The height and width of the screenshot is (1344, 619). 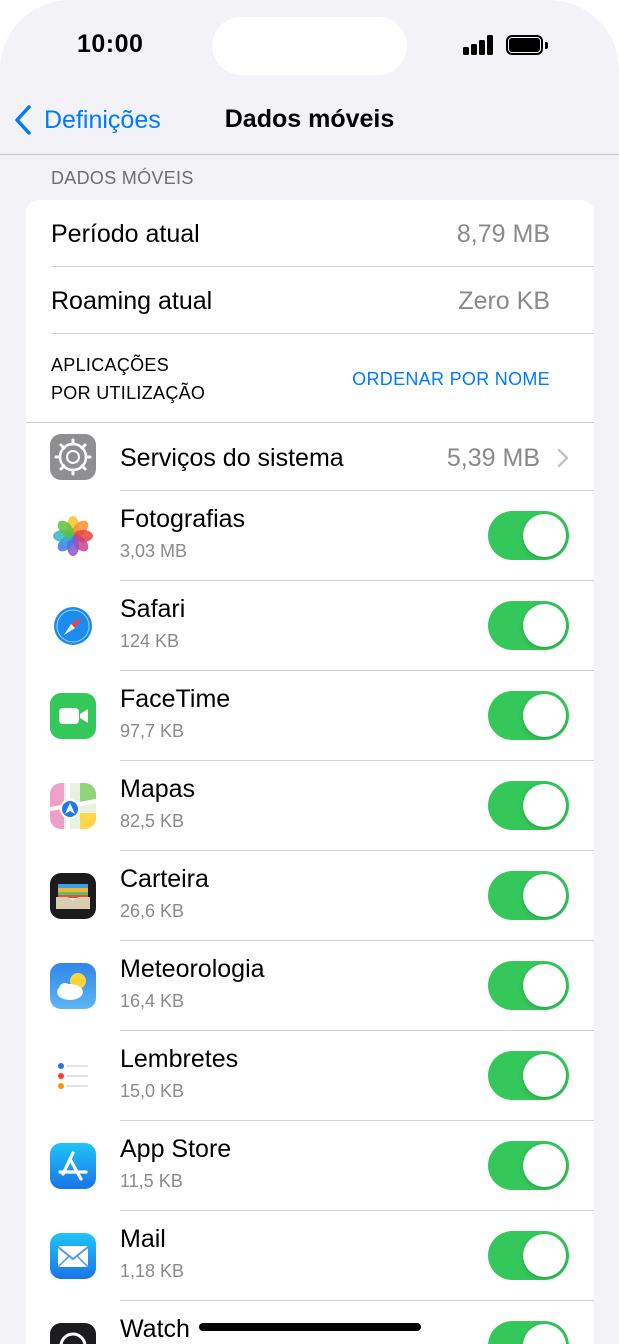 What do you see at coordinates (73, 1076) in the screenshot?
I see `reminders-icon` at bounding box center [73, 1076].